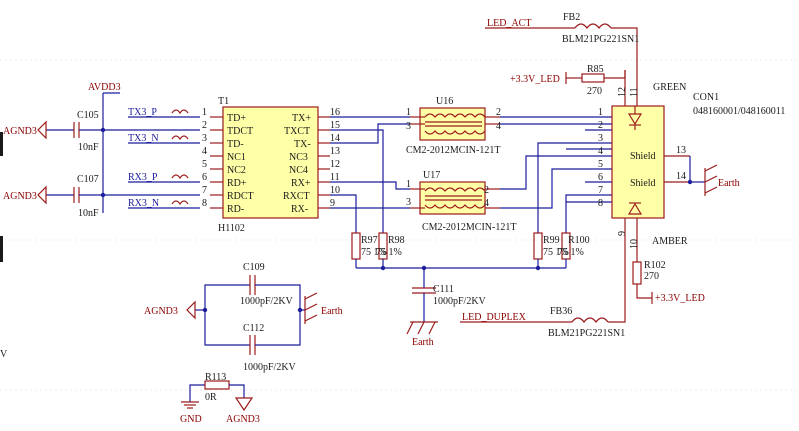 This screenshot has height=431, width=799. Describe the element at coordinates (88, 179) in the screenshot. I see `c107-ref: C107` at that location.